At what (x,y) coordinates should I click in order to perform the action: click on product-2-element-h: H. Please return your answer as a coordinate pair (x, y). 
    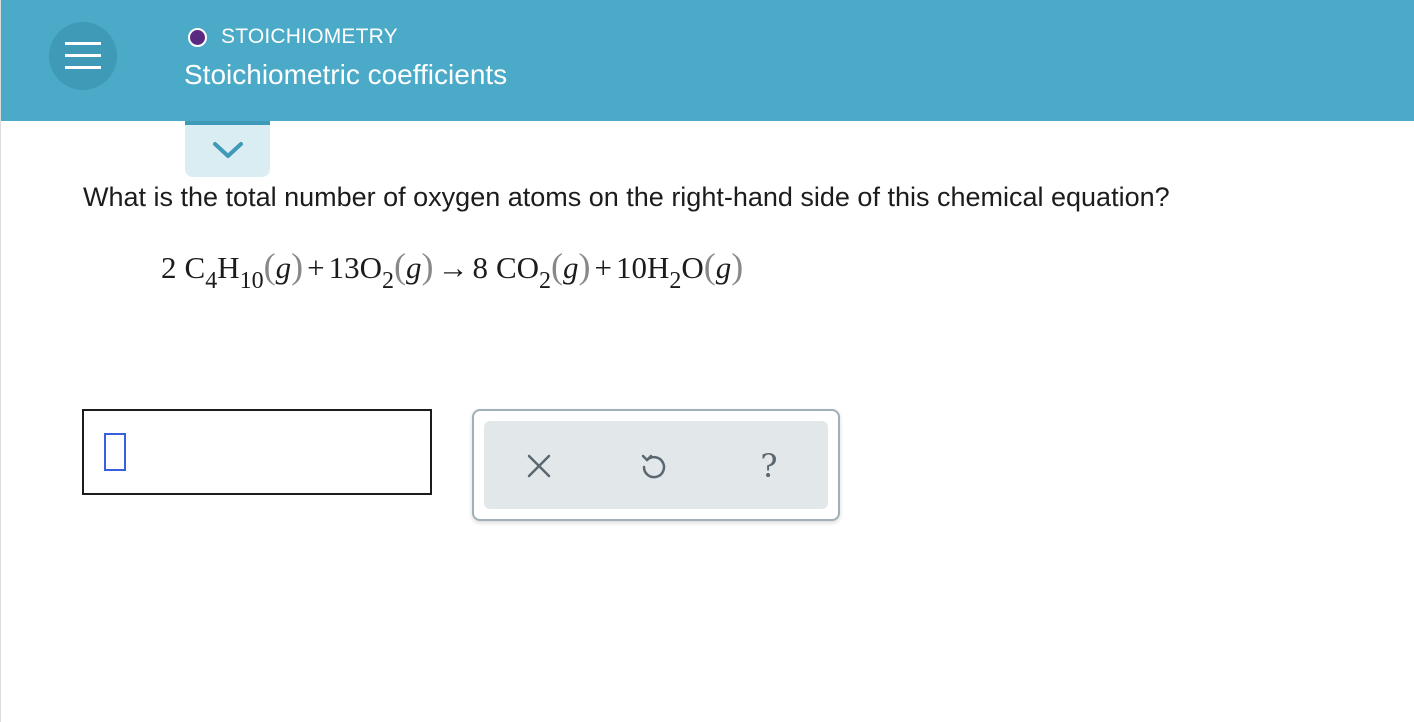
    Looking at the image, I should click on (658, 267).